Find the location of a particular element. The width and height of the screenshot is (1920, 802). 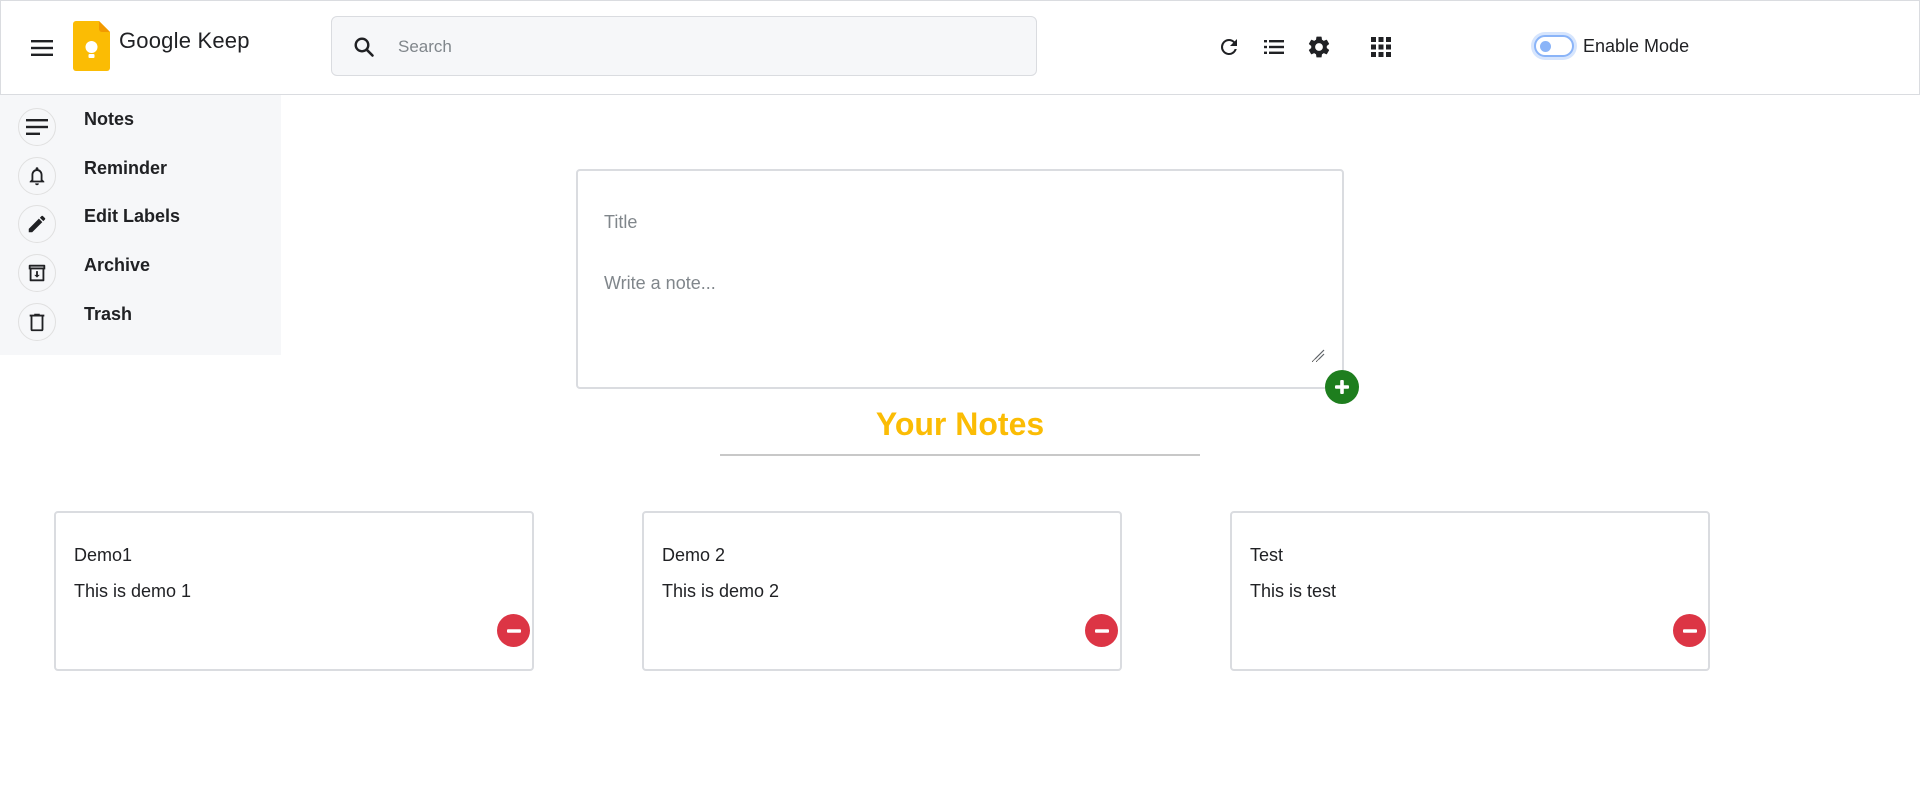

apps-button is located at coordinates (1381, 47).